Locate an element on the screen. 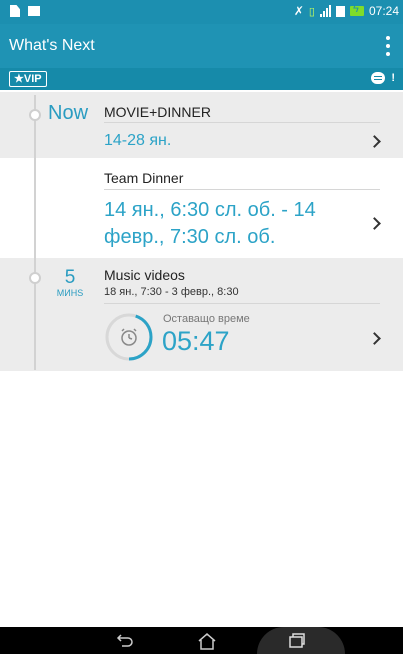 This screenshot has height=654, width=403. recent-apps-icon is located at coordinates (297, 640).